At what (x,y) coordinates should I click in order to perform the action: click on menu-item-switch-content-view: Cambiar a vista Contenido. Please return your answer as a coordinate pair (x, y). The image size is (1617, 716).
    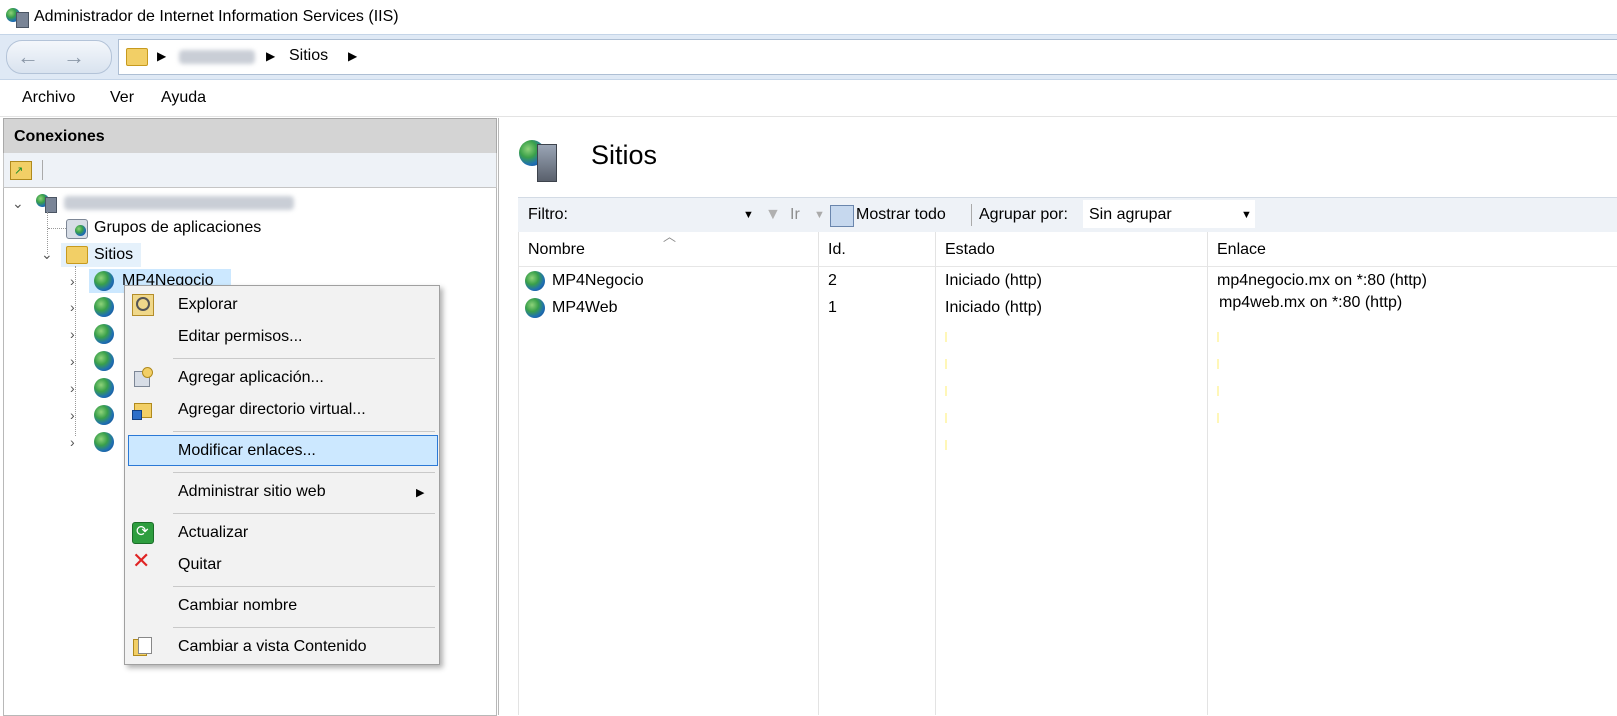
    Looking at the image, I should click on (272, 647).